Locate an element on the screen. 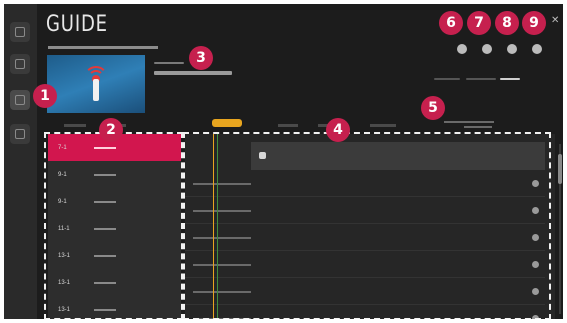 The image size is (567, 323). callout-badge: 4 is located at coordinates (338, 130).